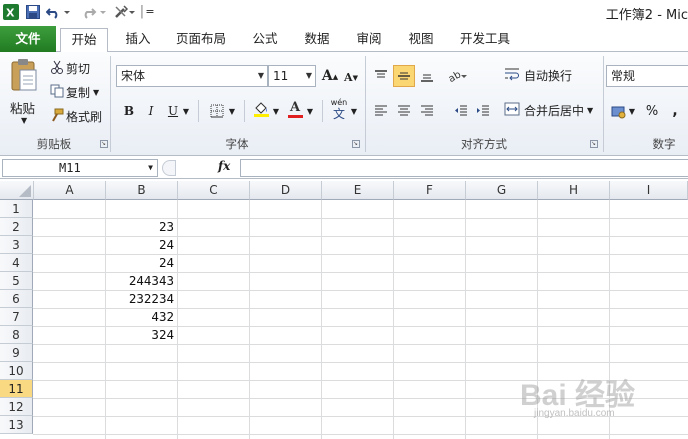 Image resolution: width=688 pixels, height=439 pixels. Describe the element at coordinates (16, 263) in the screenshot. I see `row-header-4: 4` at that location.